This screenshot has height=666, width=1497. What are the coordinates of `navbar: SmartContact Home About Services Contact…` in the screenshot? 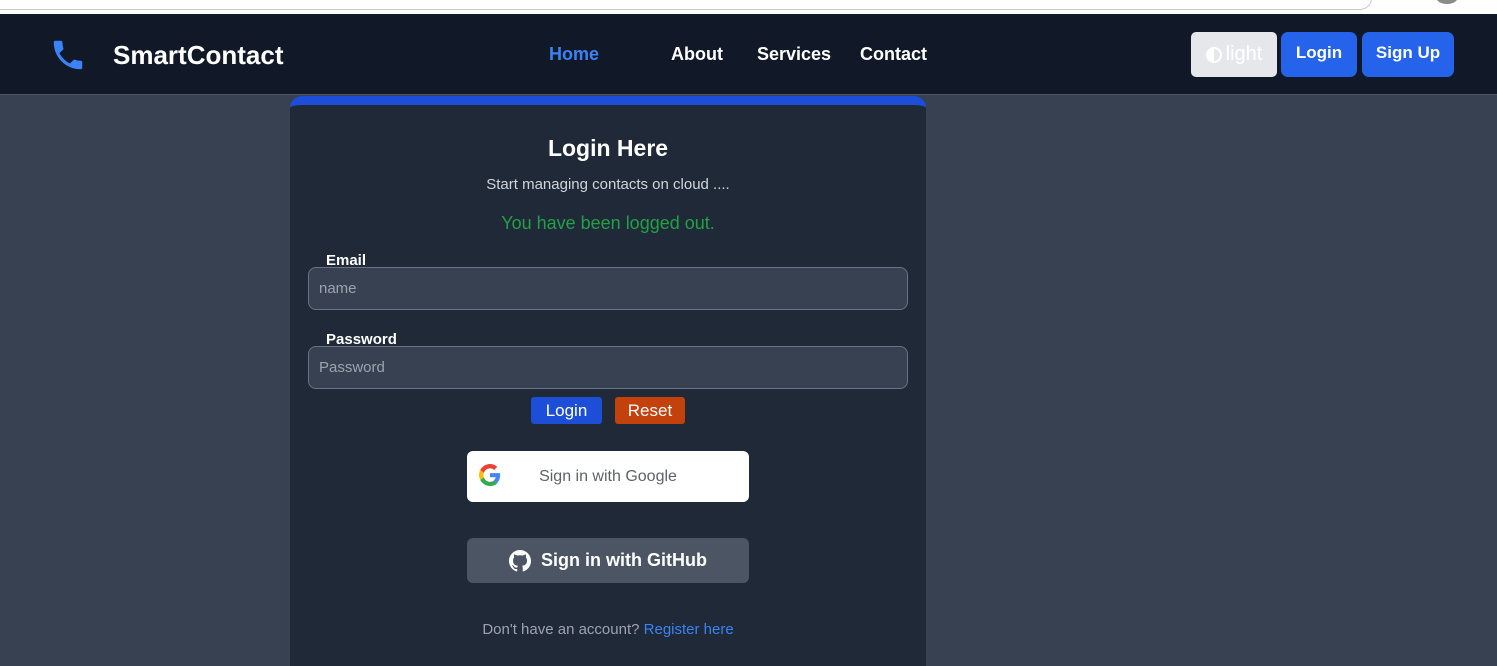 It's located at (748, 54).